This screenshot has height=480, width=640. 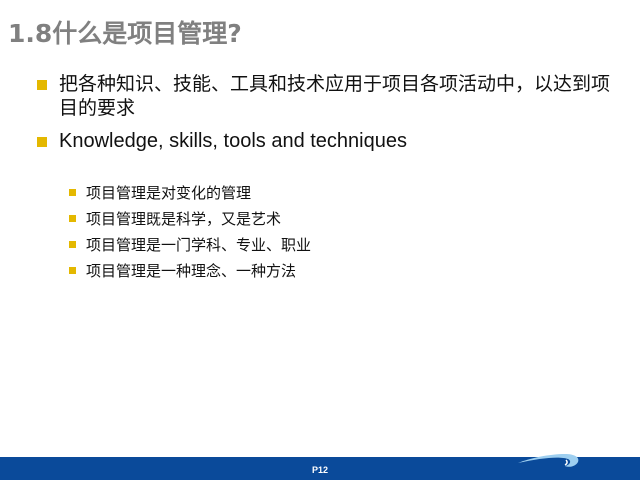 I want to click on sub-bullet-text: 项目管理是一门学科、专业、职业, so click(x=199, y=245).